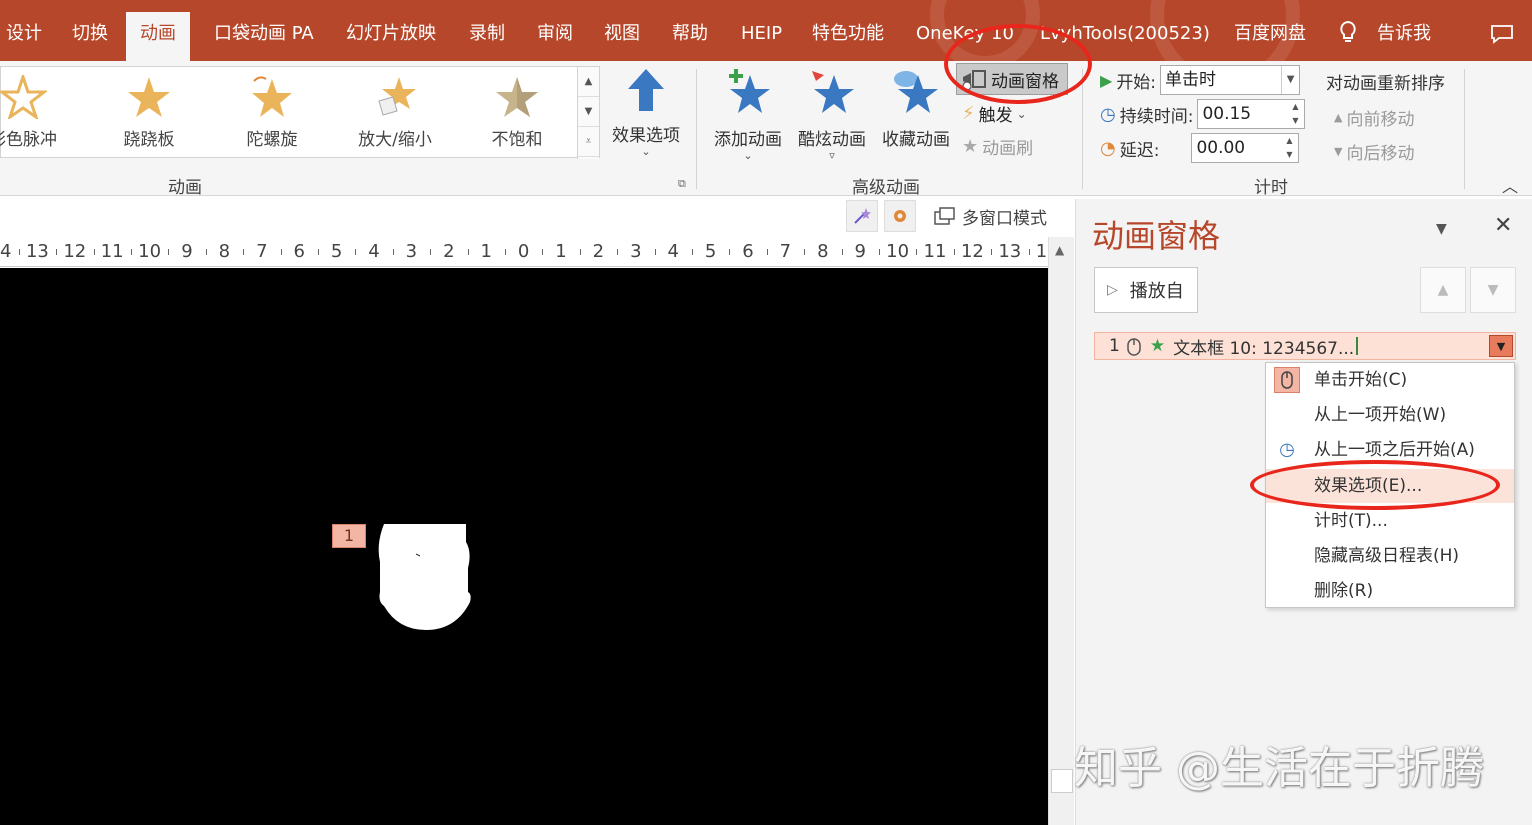  Describe the element at coordinates (1059, 250) in the screenshot. I see `scroll-up-icon: ▲` at that location.